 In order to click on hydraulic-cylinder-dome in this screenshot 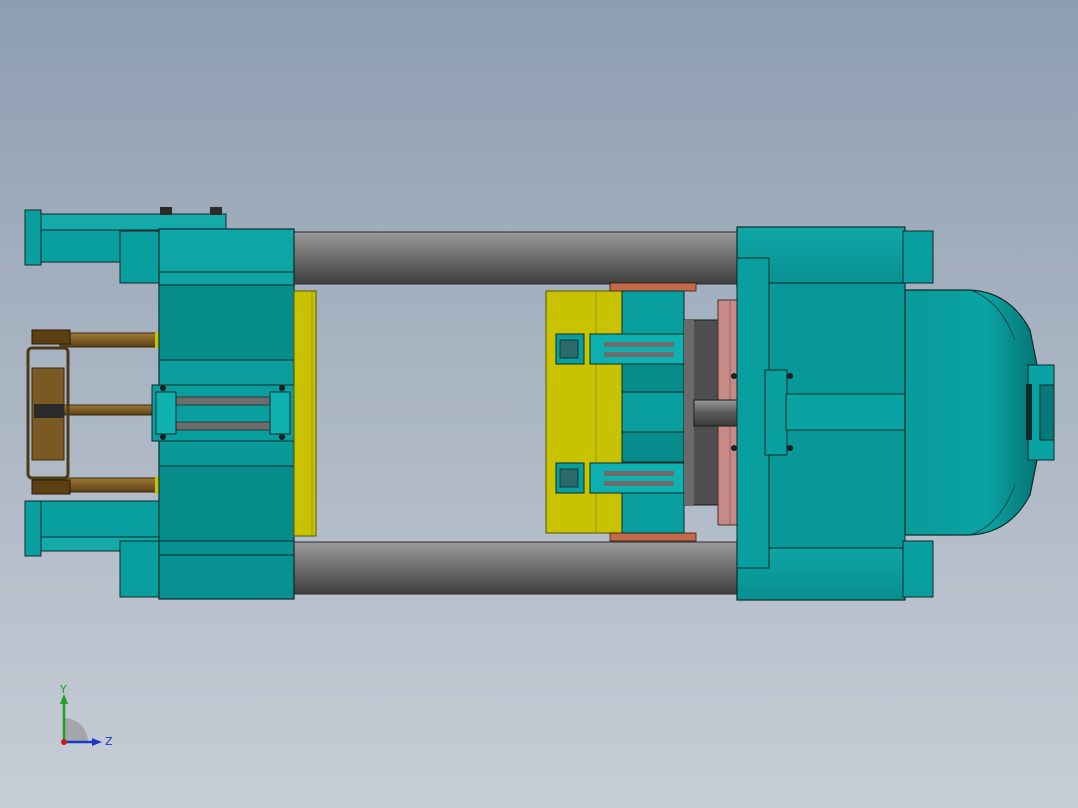, I will do `click(979, 412)`.